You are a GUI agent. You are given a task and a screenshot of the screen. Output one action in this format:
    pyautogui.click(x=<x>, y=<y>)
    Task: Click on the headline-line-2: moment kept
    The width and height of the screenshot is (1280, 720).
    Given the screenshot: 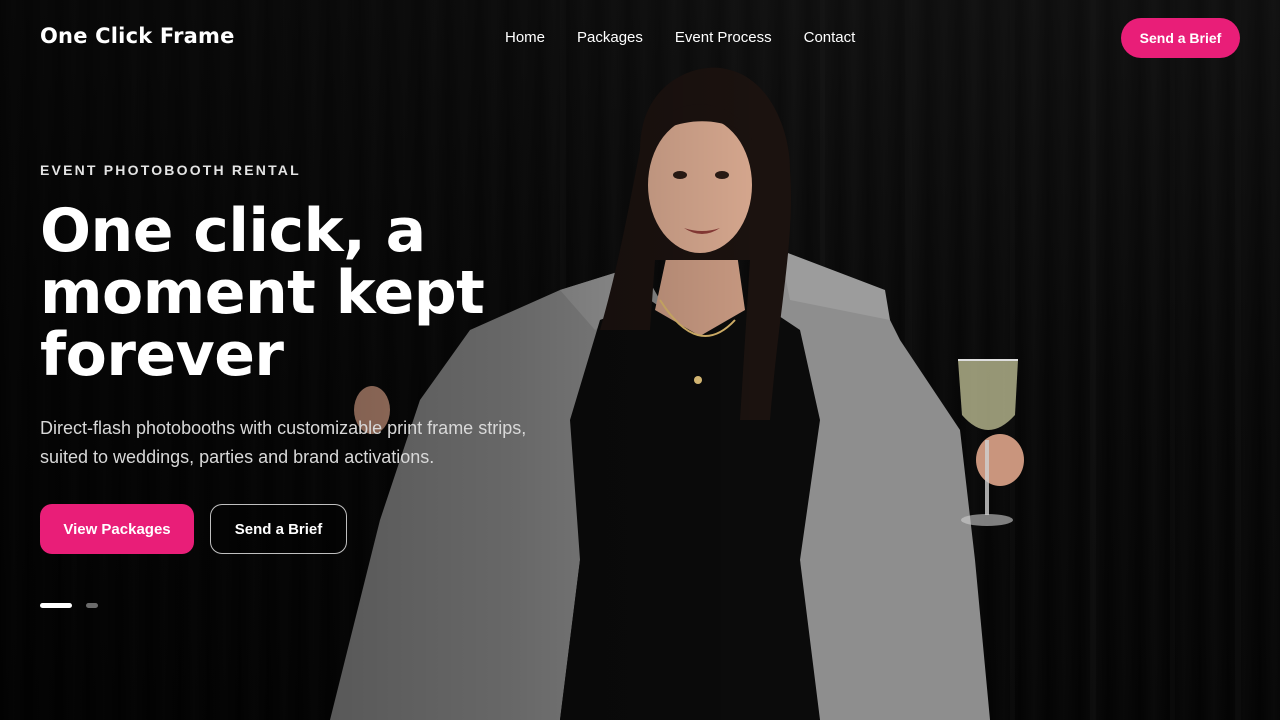 What is the action you would take?
    pyautogui.click(x=262, y=293)
    